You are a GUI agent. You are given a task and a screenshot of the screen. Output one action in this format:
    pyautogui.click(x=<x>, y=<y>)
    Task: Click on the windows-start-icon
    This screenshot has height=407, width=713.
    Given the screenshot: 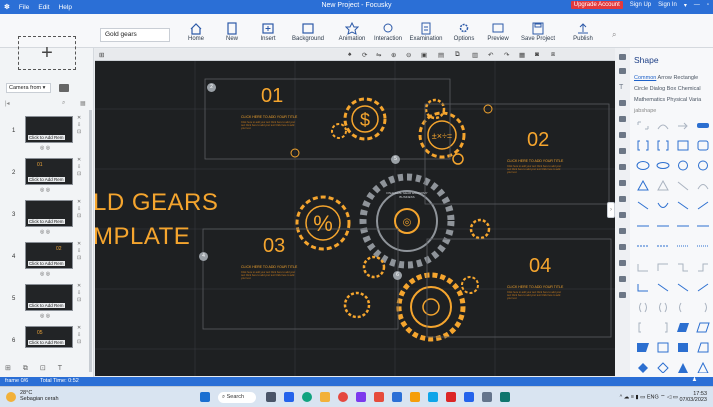 What is the action you would take?
    pyautogui.click(x=205, y=397)
    